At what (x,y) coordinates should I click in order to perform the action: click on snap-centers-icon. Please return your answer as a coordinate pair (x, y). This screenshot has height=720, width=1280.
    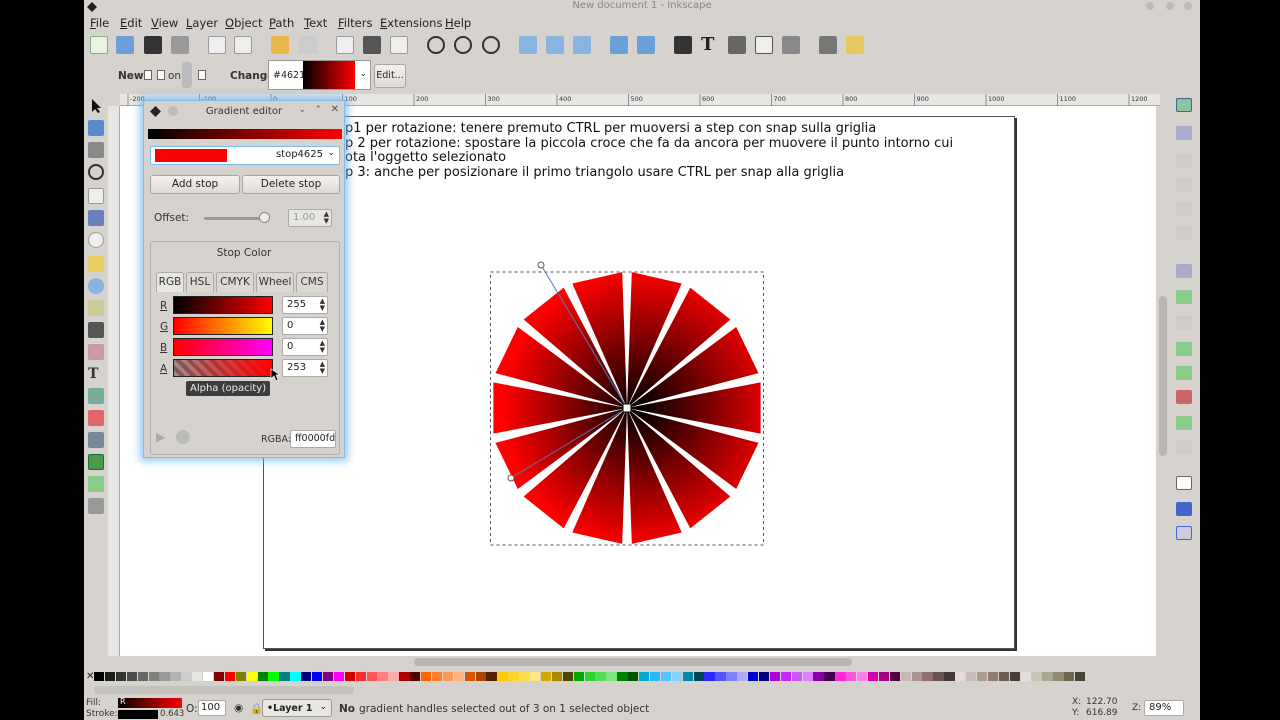
    Looking at the image, I should click on (1184, 423).